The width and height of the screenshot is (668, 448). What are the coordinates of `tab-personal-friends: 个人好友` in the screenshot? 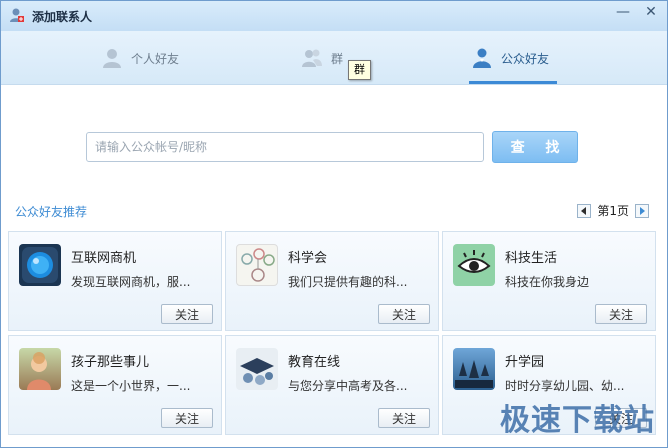 It's located at (140, 58).